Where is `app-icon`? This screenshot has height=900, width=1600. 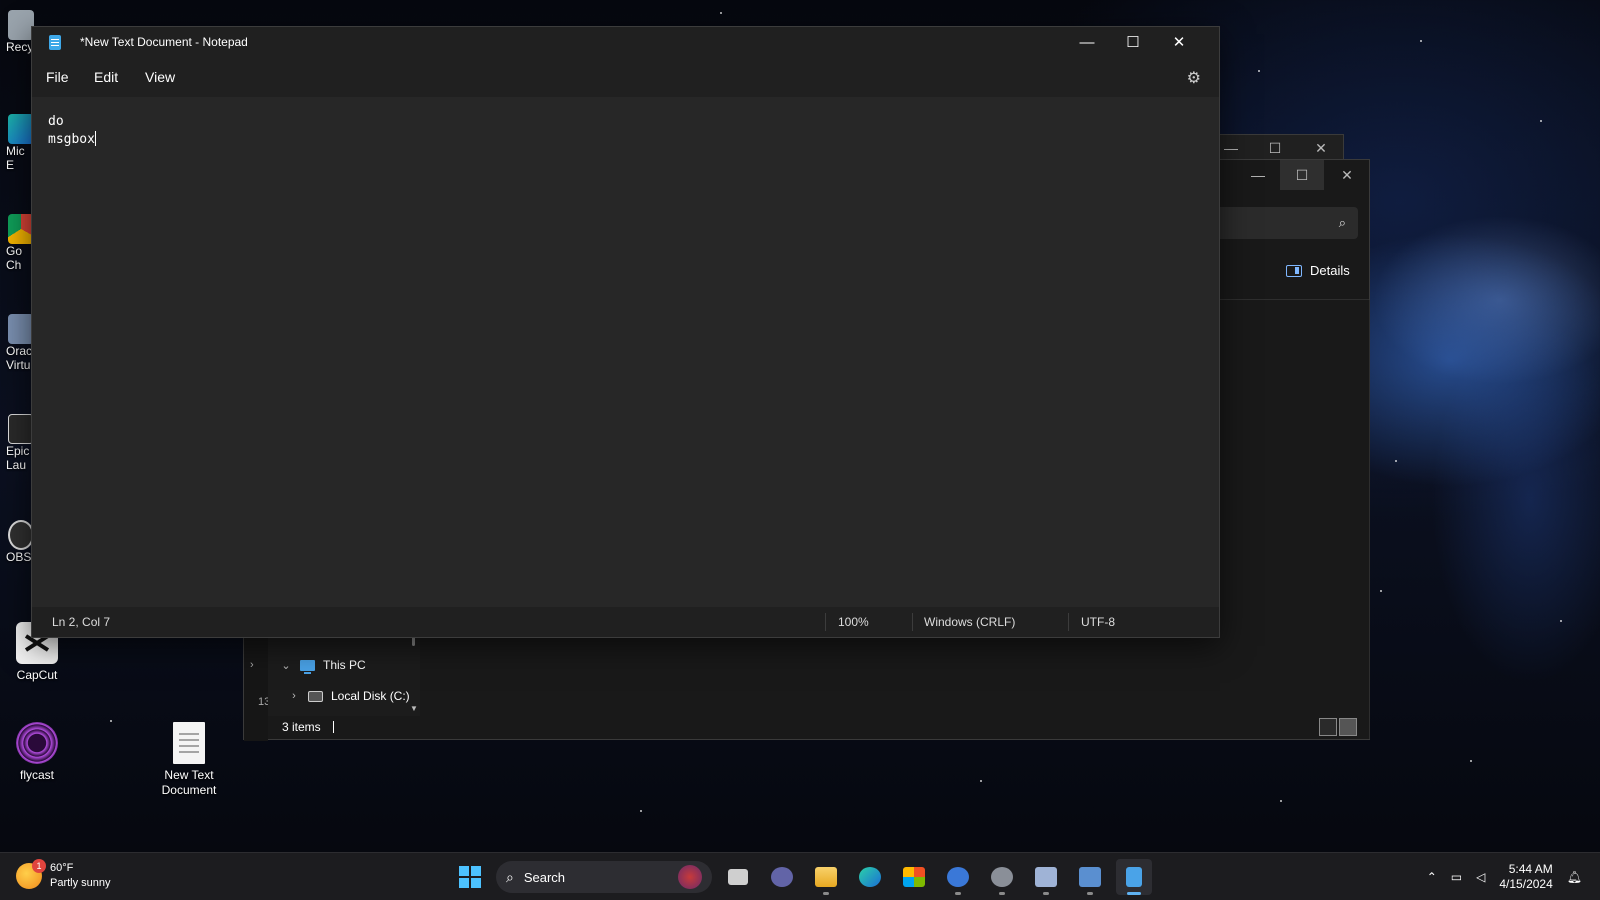
app-icon is located at coordinates (958, 877).